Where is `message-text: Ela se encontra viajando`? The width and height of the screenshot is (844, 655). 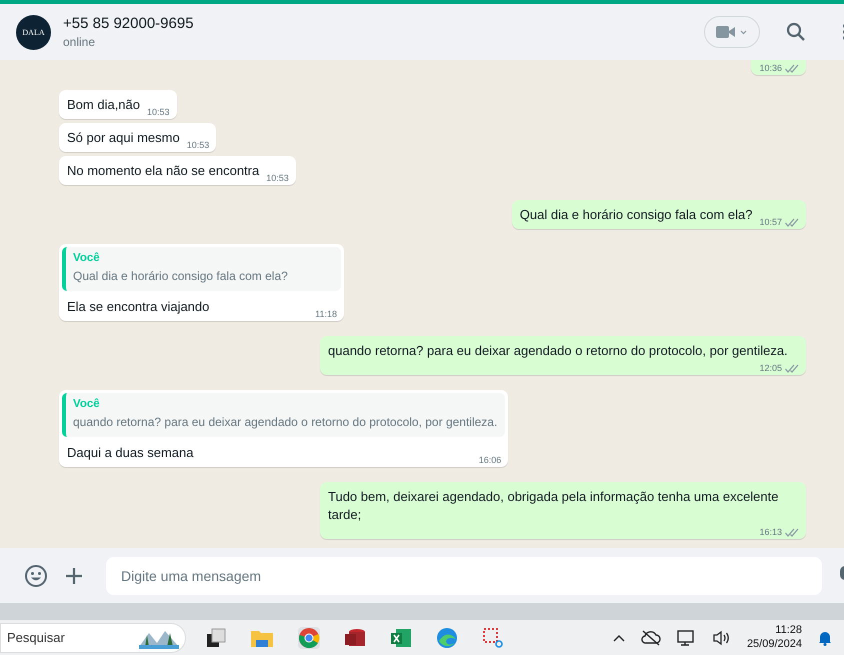
message-text: Ela se encontra viajando is located at coordinates (138, 307).